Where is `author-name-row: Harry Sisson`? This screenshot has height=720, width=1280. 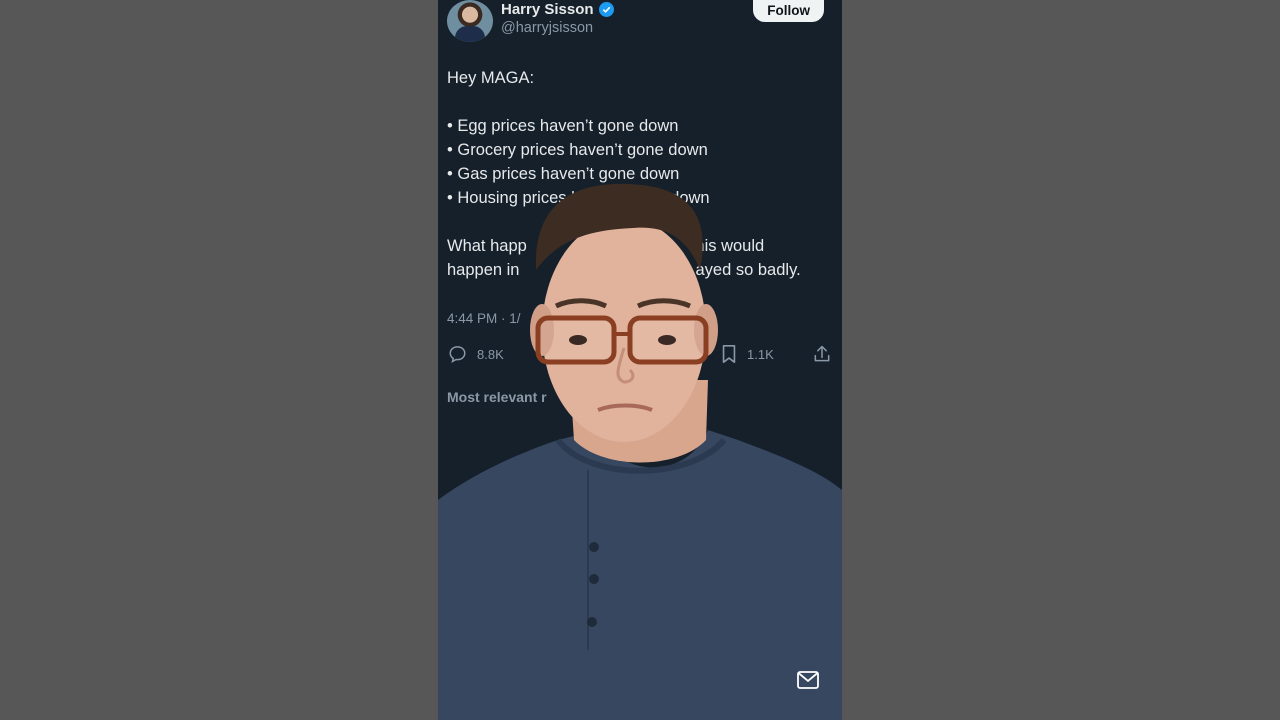 author-name-row: Harry Sisson is located at coordinates (557, 9).